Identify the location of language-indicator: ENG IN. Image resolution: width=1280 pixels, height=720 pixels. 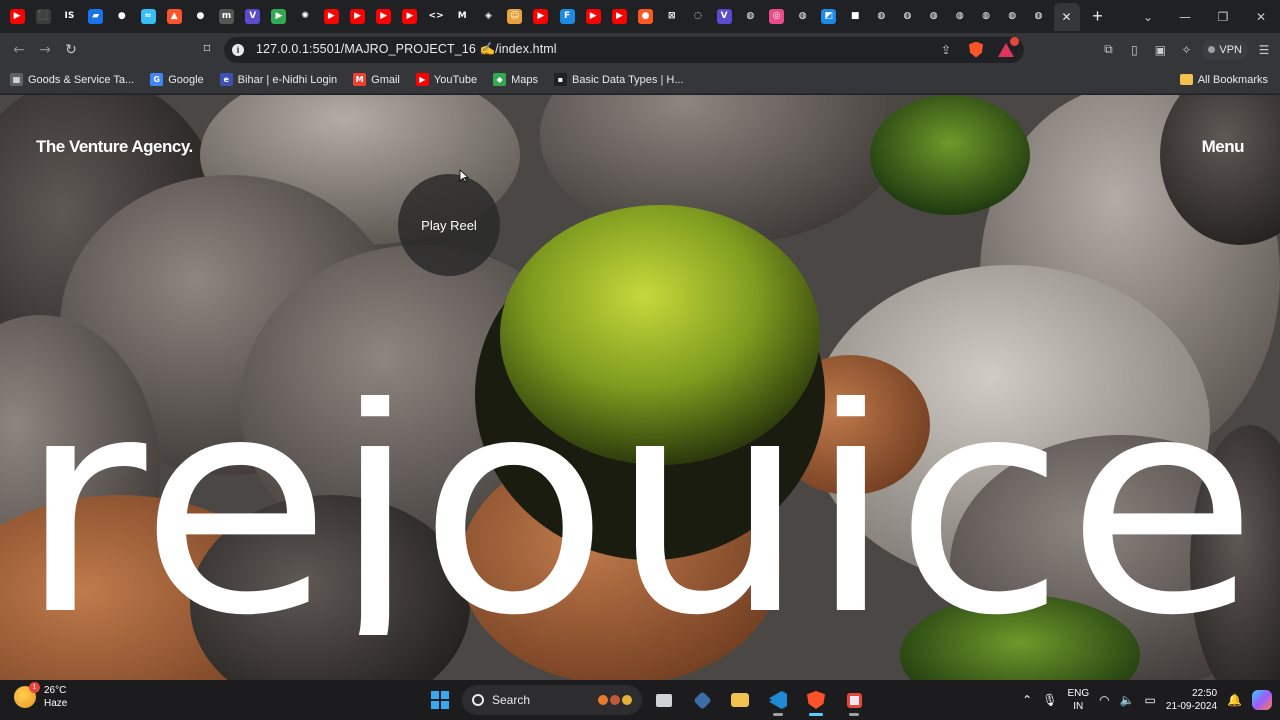
(1078, 700).